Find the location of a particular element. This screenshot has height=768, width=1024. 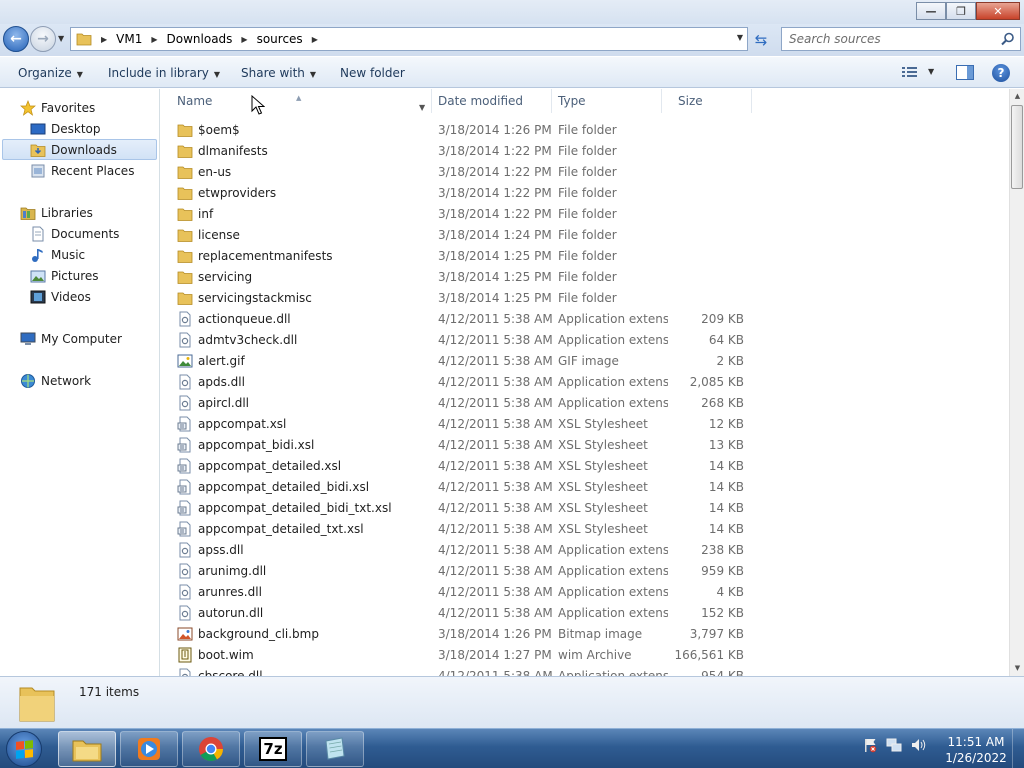

nav-downloads: Downloads is located at coordinates (79, 149).